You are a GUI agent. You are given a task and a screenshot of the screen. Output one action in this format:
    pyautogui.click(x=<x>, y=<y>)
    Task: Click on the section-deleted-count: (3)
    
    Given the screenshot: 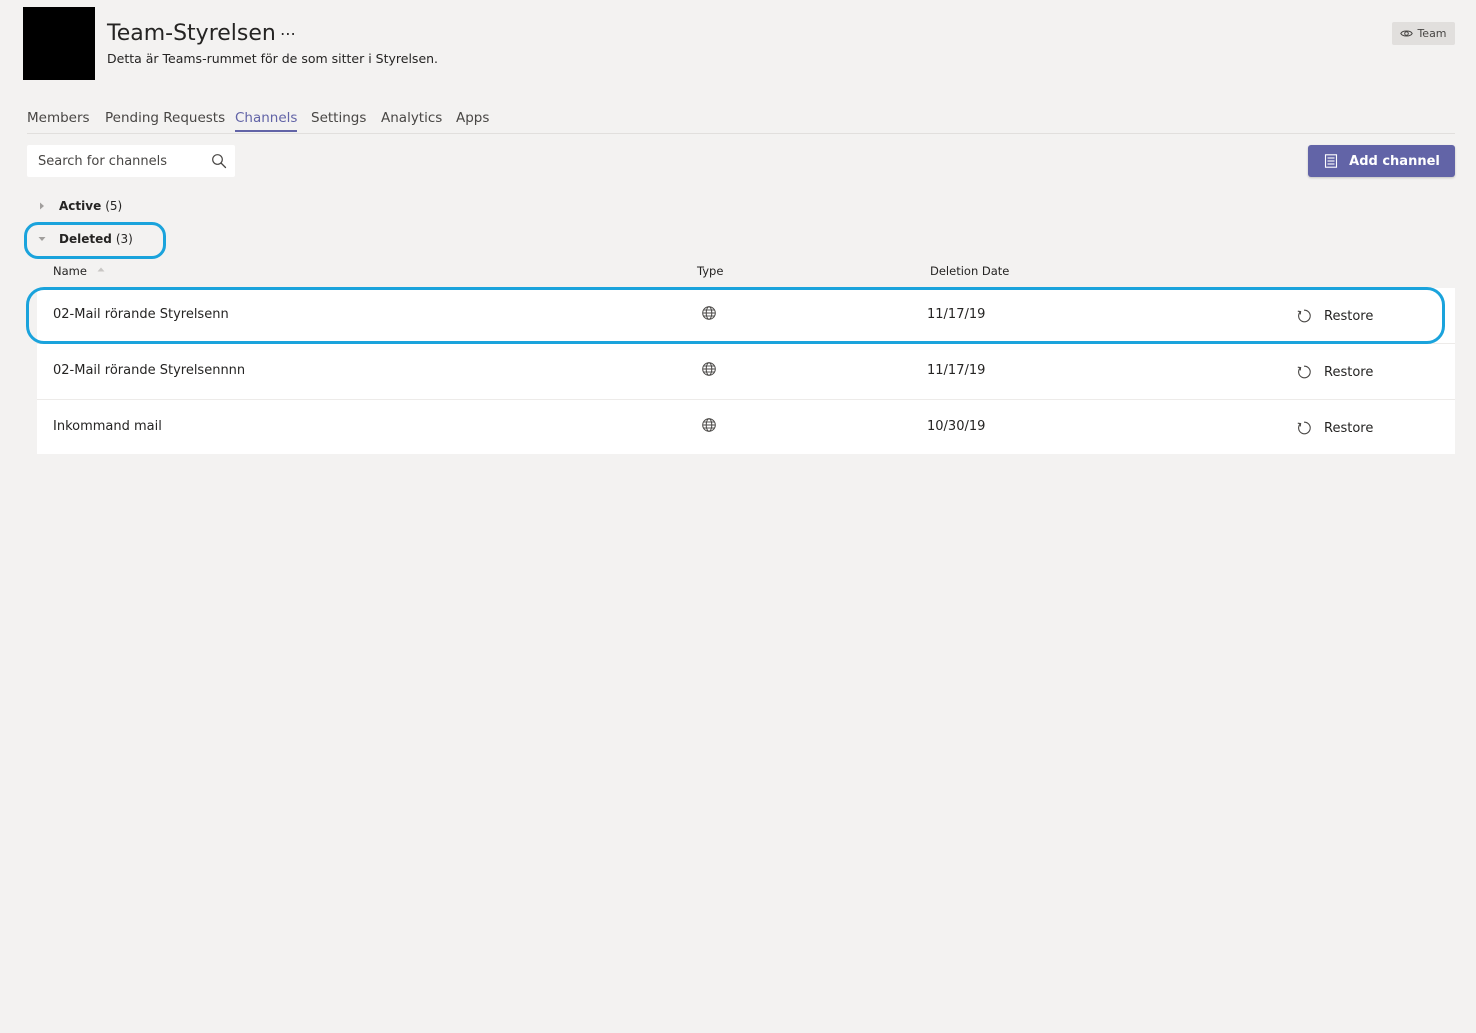 What is the action you would take?
    pyautogui.click(x=124, y=239)
    